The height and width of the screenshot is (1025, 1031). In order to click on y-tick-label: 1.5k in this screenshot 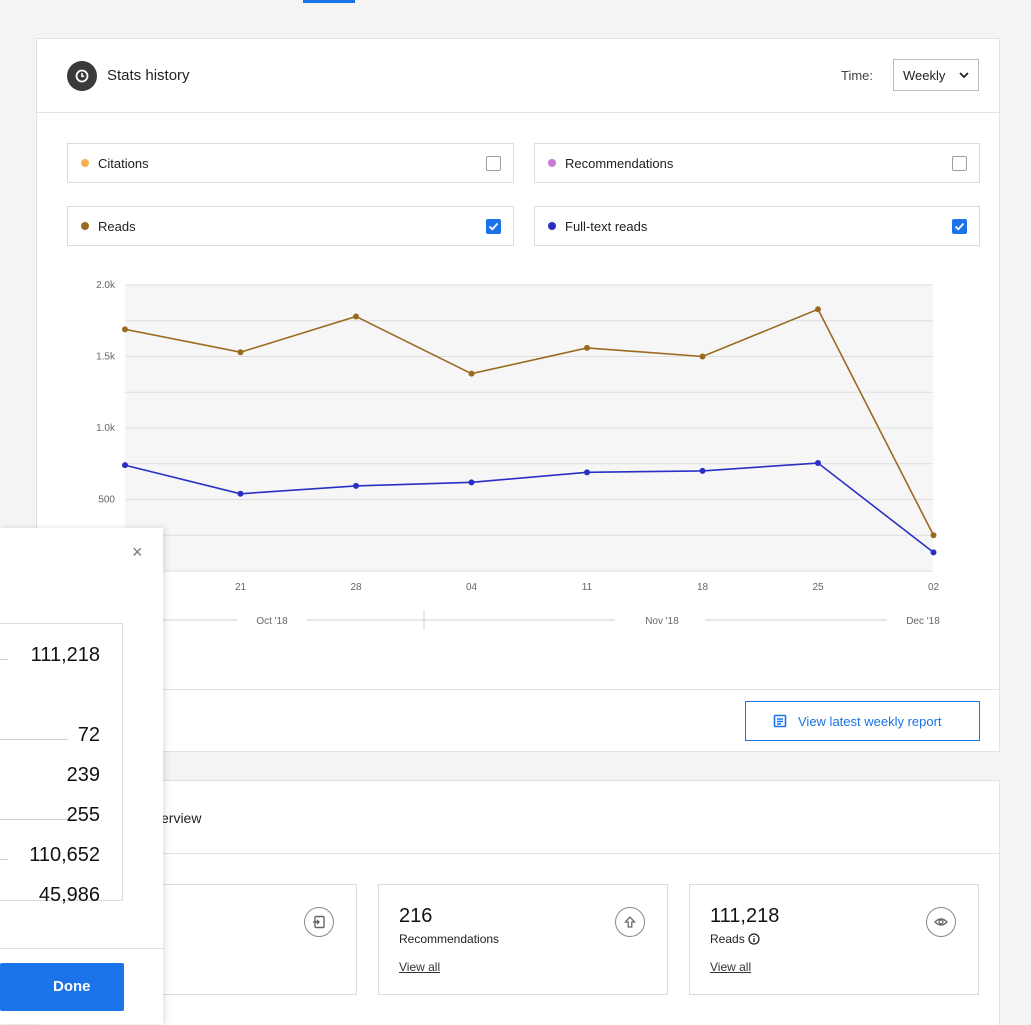, I will do `click(106, 357)`.